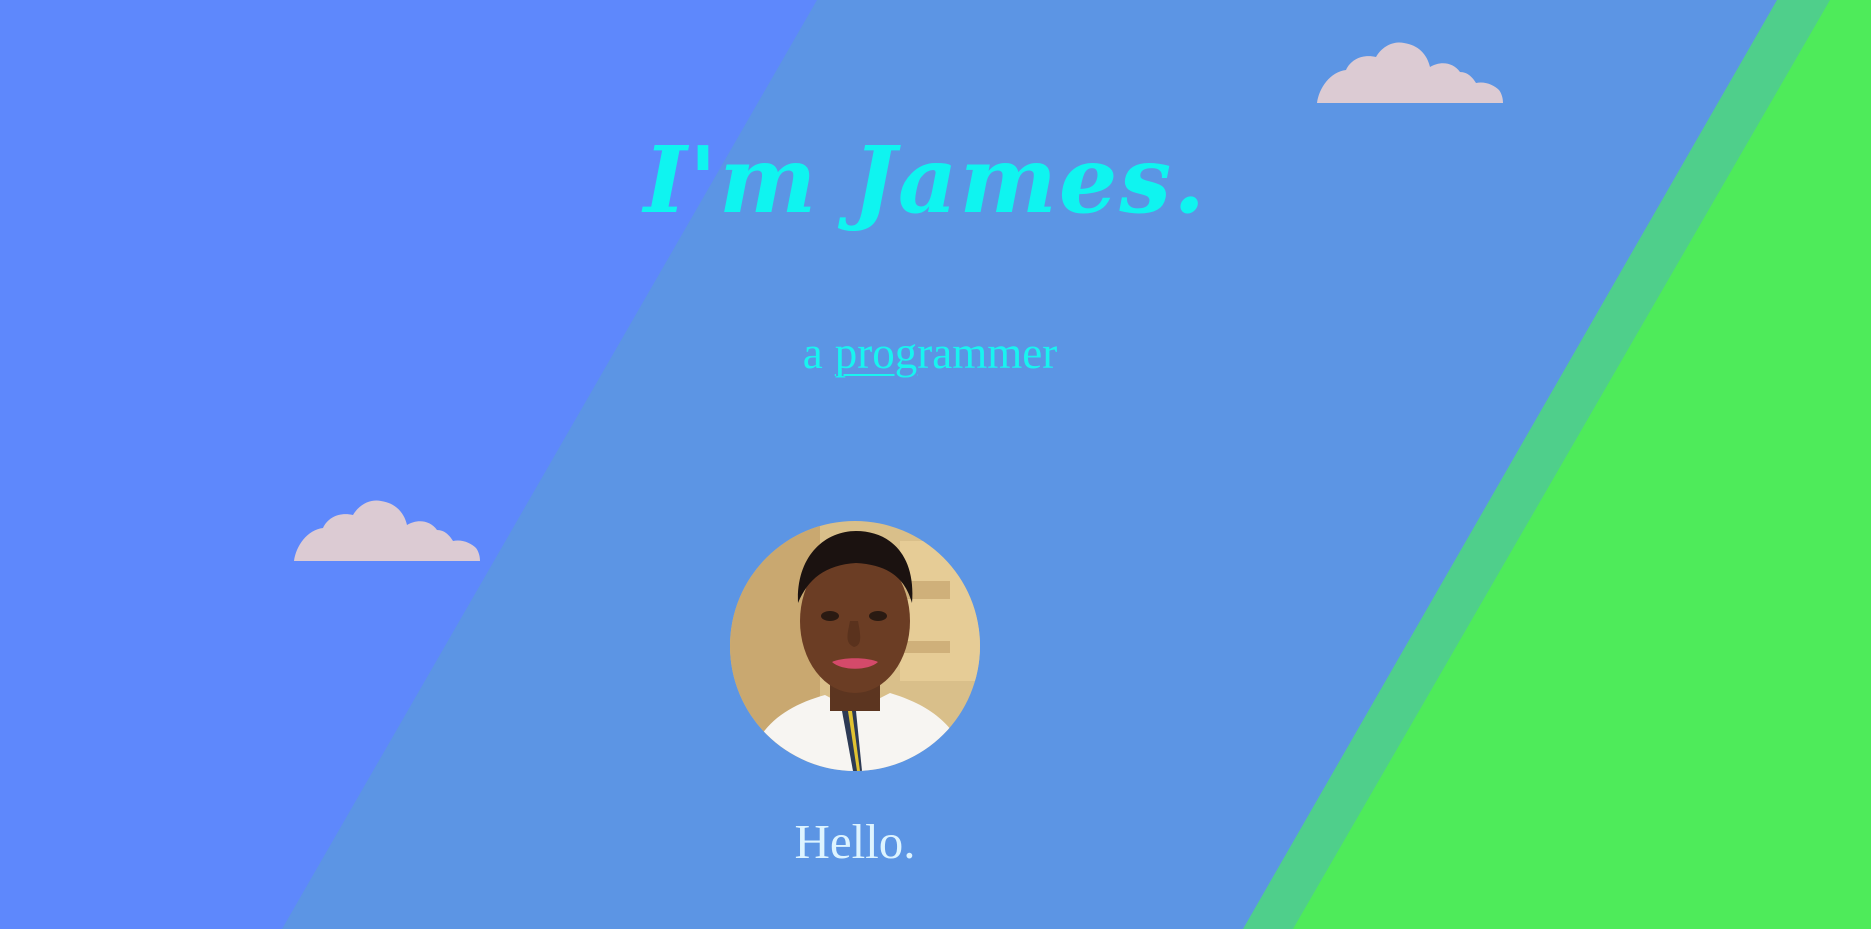 This screenshot has width=1871, height=929. Describe the element at coordinates (987, 353) in the screenshot. I see `subtitle-rest: rammer` at that location.